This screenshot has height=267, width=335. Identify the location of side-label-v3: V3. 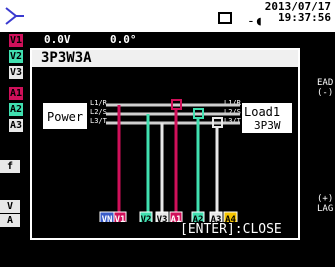
(16, 72).